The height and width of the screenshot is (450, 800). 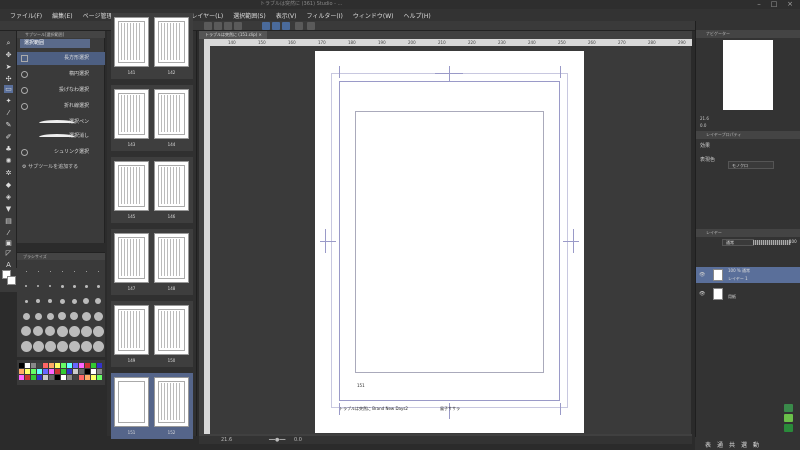 I want to click on subtool-ellipse: 楕円選択, so click(x=61, y=74).